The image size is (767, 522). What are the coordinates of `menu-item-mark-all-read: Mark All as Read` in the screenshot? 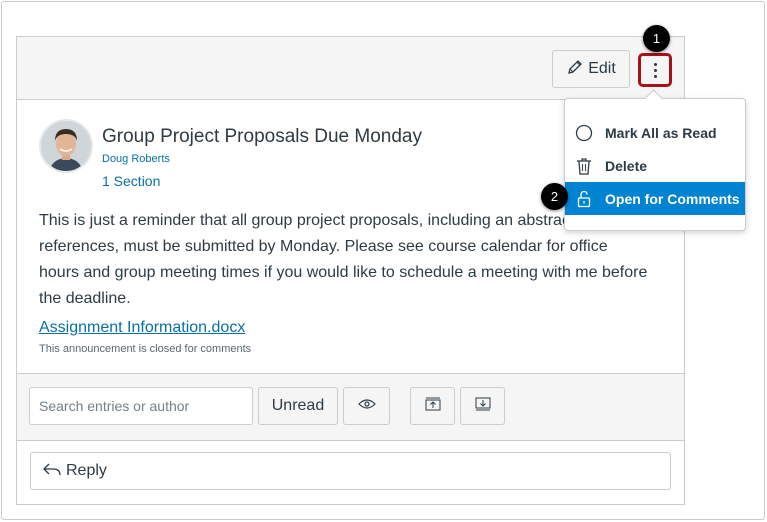 It's located at (655, 132).